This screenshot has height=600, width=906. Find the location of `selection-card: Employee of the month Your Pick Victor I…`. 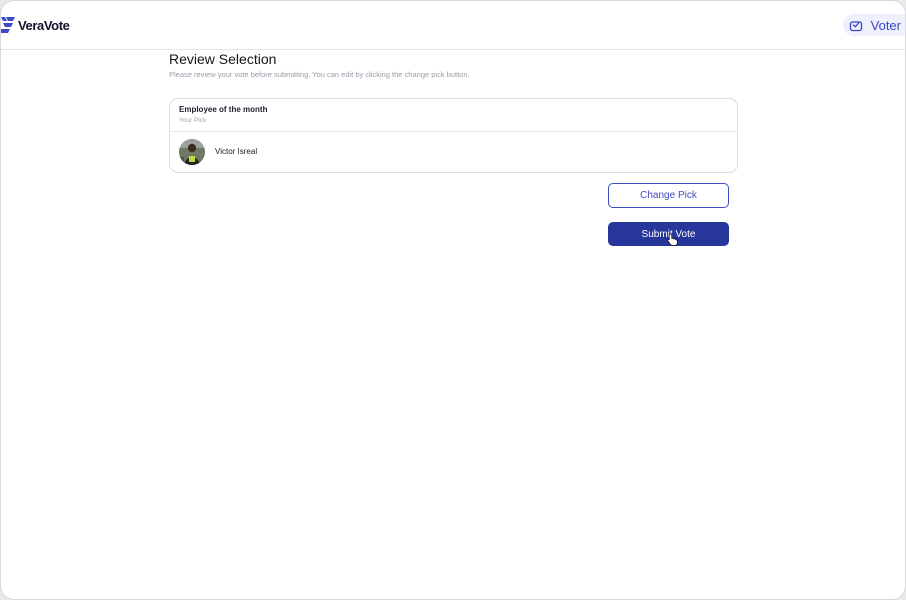

selection-card: Employee of the month Your Pick Victor I… is located at coordinates (453, 135).